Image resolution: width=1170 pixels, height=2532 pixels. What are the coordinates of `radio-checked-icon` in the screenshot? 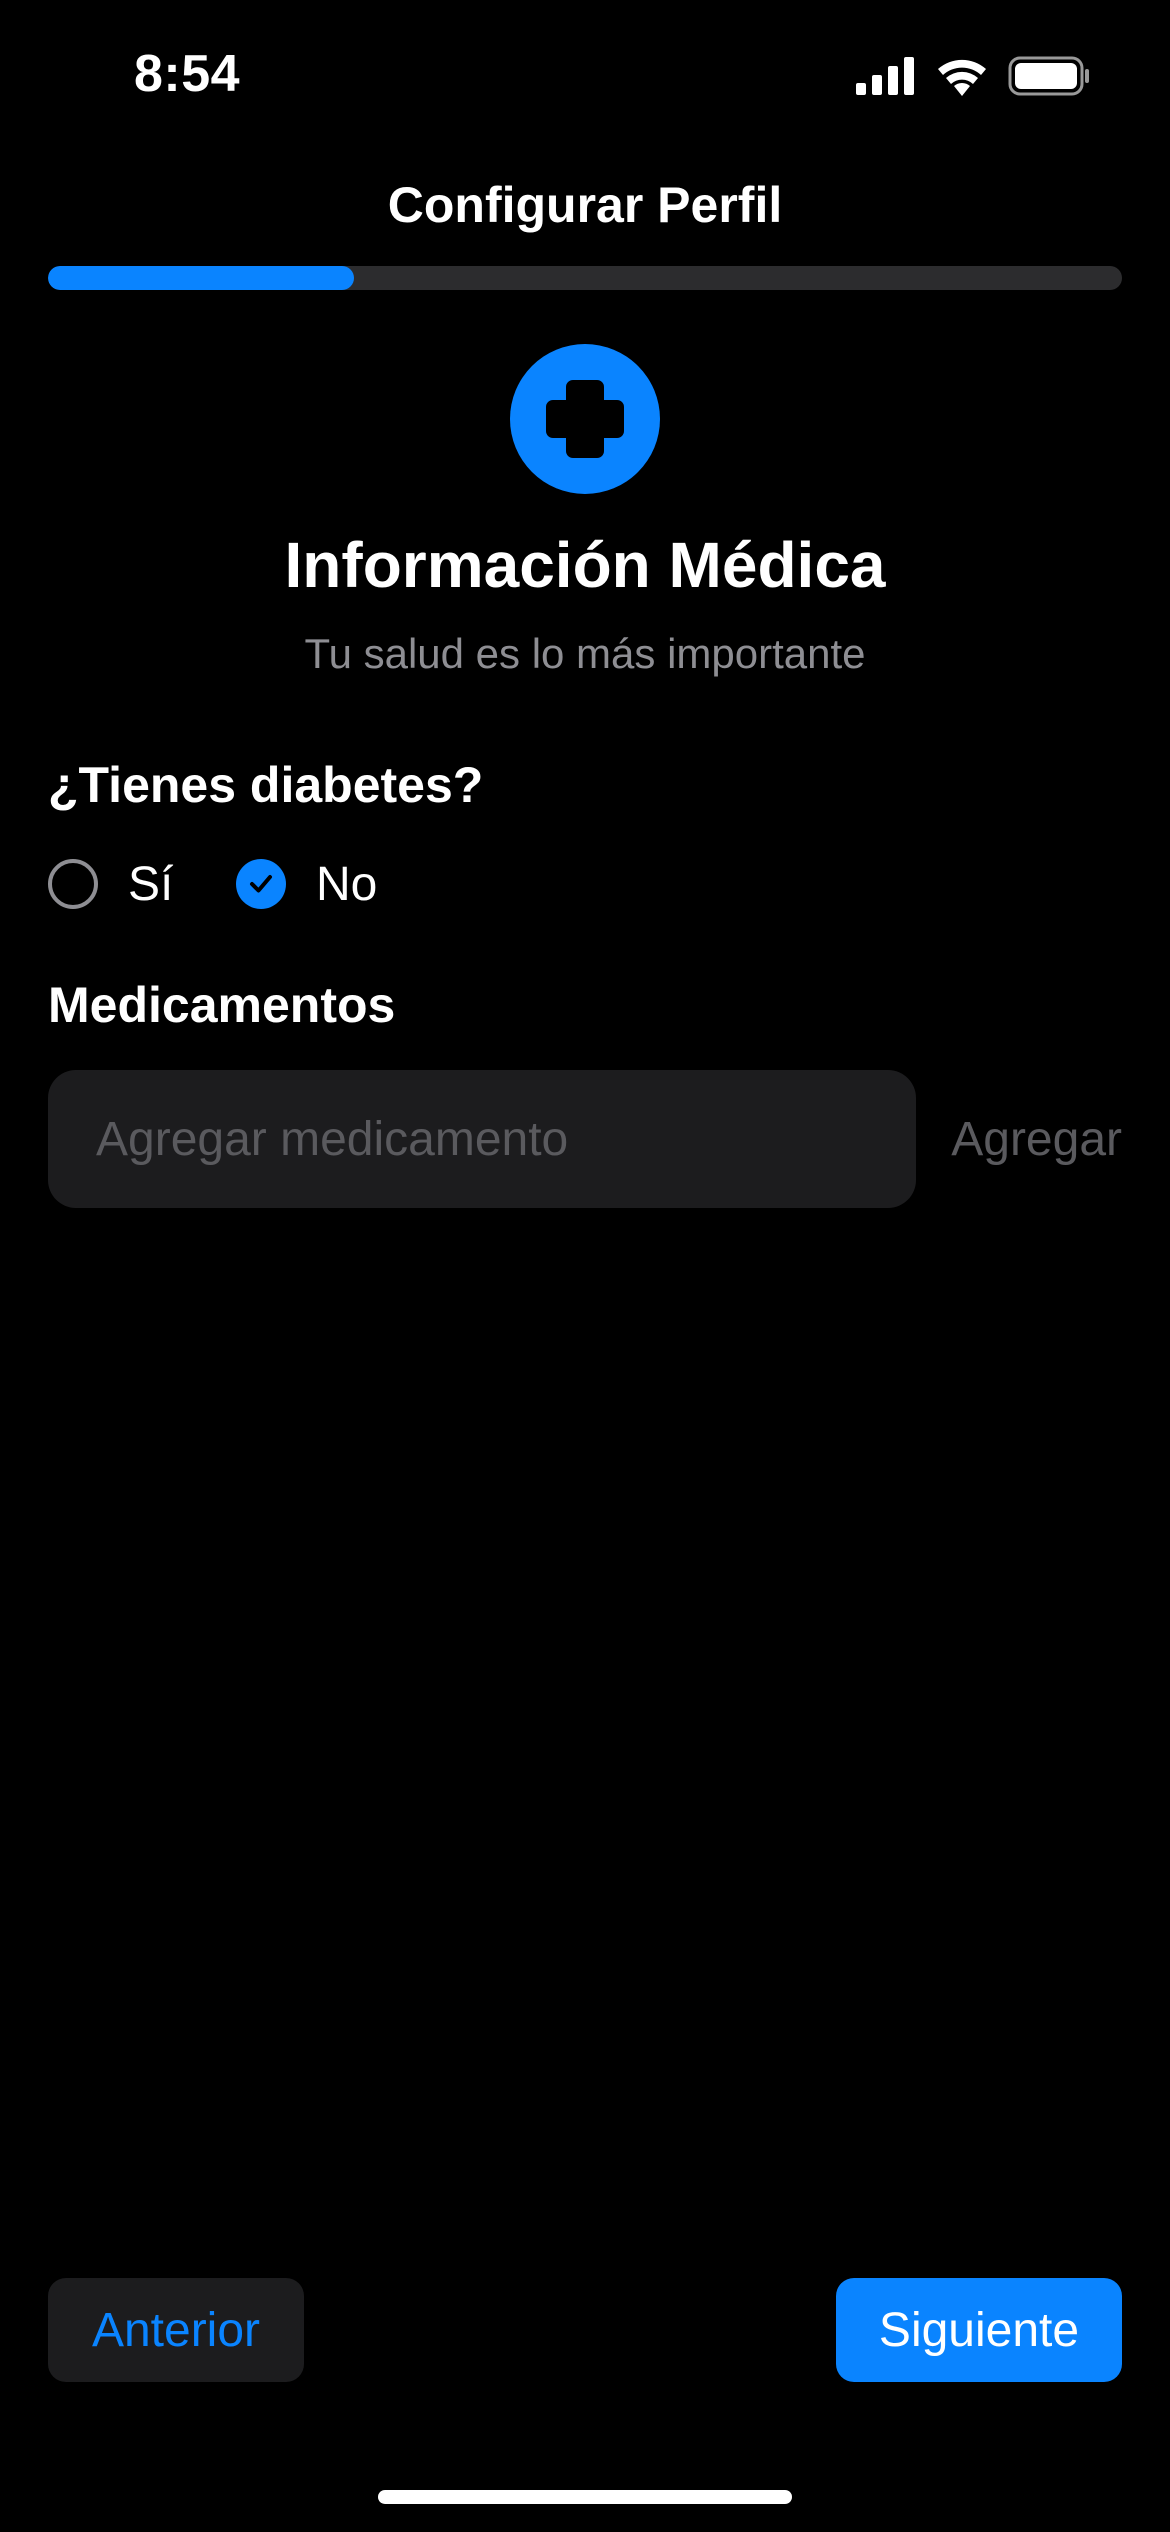 It's located at (261, 884).